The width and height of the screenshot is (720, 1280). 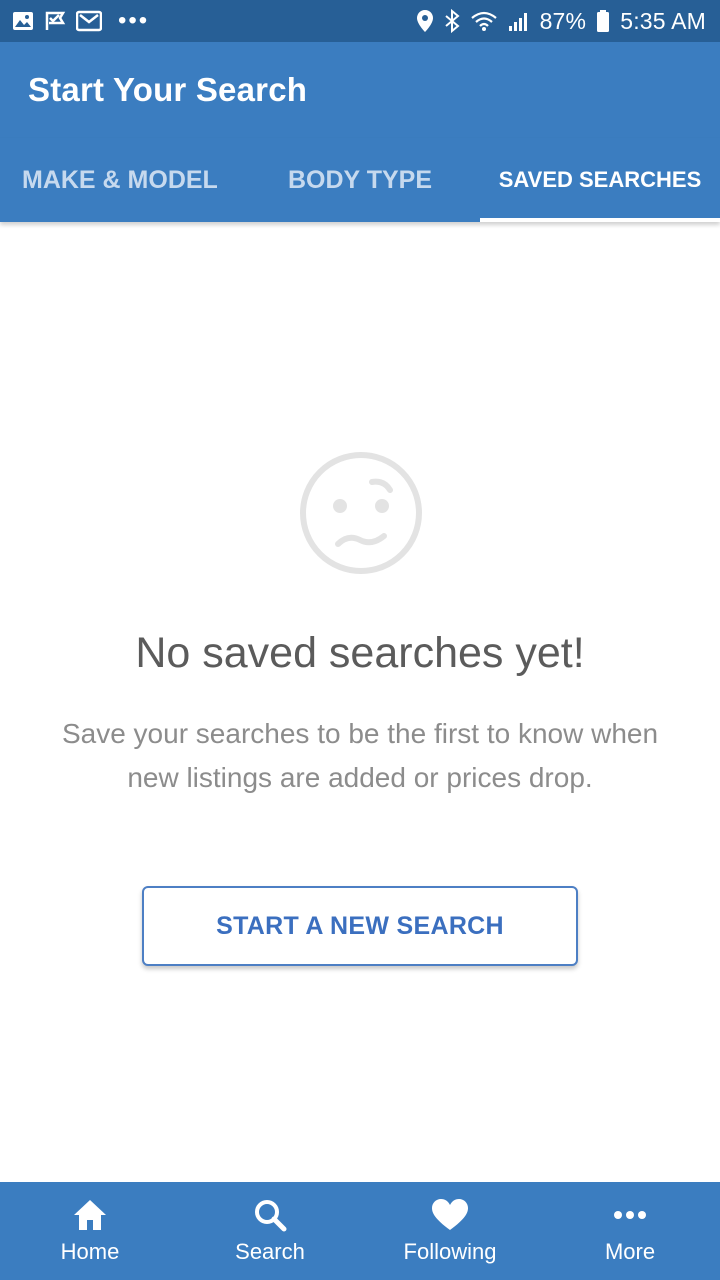 I want to click on more-dots-icon, so click(x=630, y=1215).